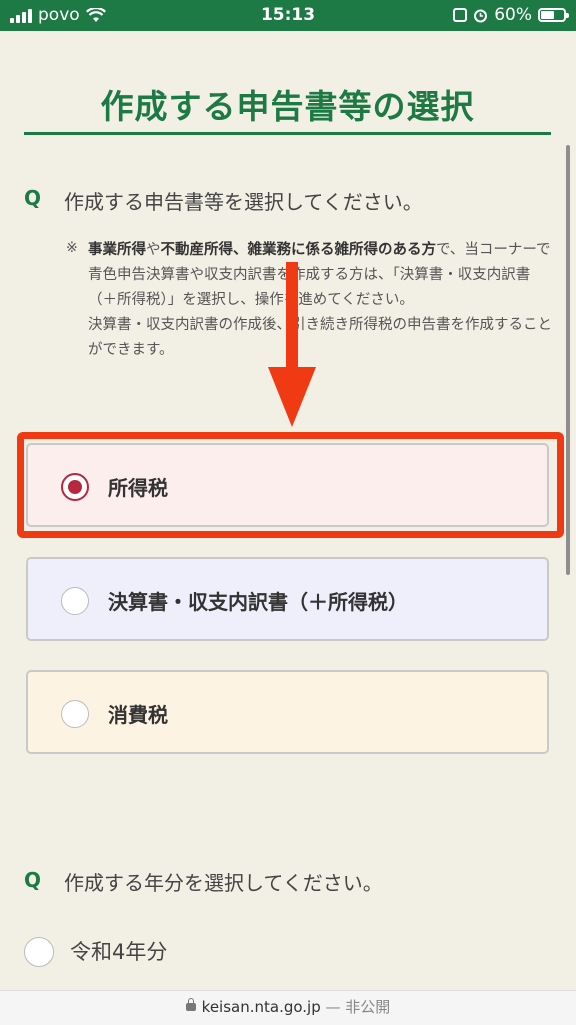 Image resolution: width=576 pixels, height=1025 pixels. I want to click on screen-lock-icon, so click(460, 15).